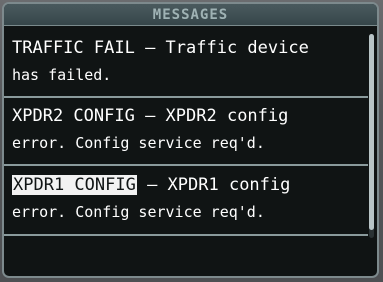  I want to click on message-text: XPDR1 config, so click(229, 185).